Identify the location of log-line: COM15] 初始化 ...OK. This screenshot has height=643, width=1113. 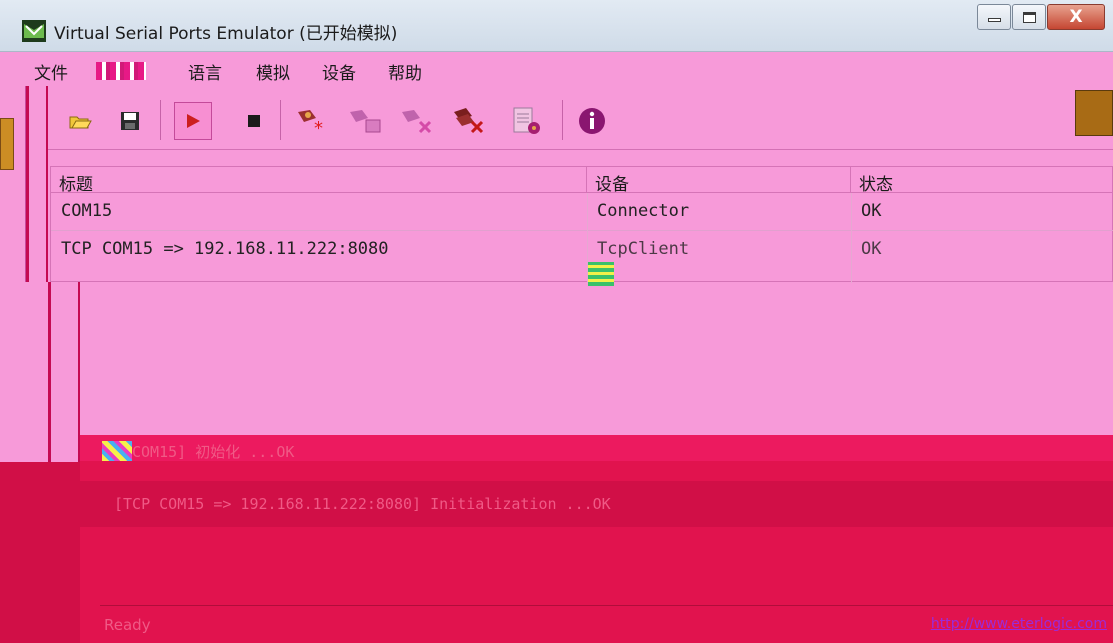
(213, 452).